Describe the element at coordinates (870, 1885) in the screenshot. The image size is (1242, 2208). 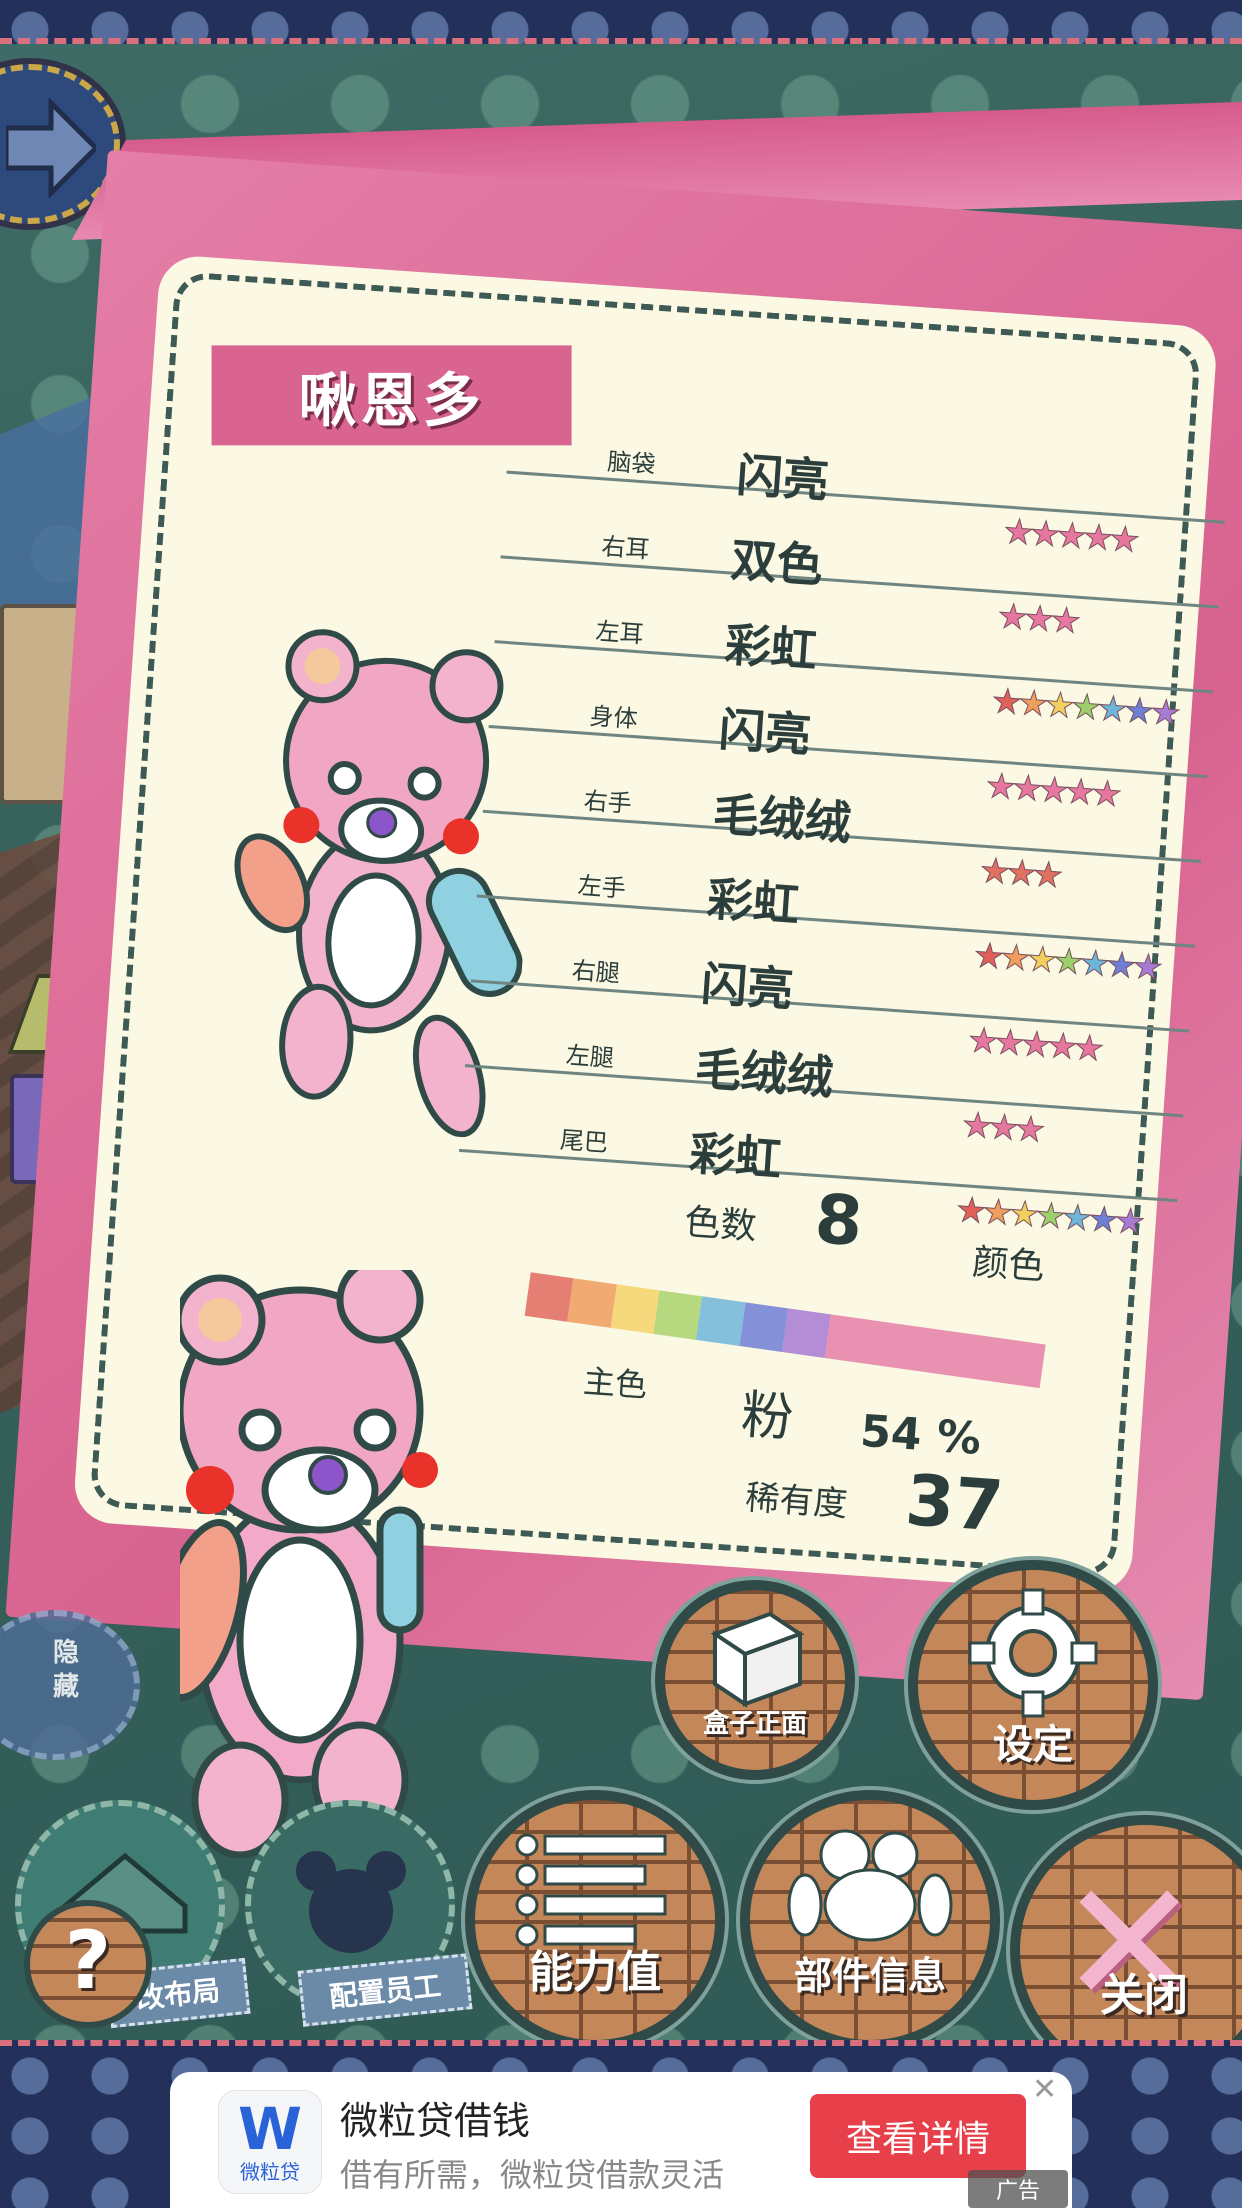
I see `parts-icon` at that location.